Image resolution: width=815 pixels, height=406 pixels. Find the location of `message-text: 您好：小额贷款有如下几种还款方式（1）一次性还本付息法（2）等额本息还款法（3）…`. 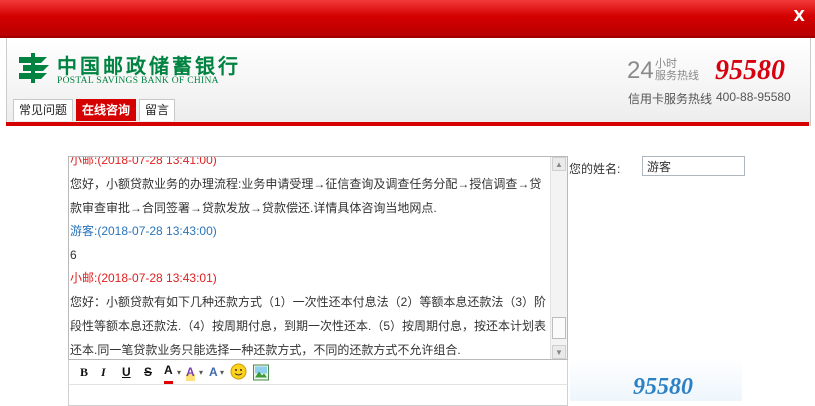

message-text: 您好：小额贷款有如下几种还款方式（1）一次性还本付息法（2）等额本息还款法（3）… is located at coordinates (308, 326).